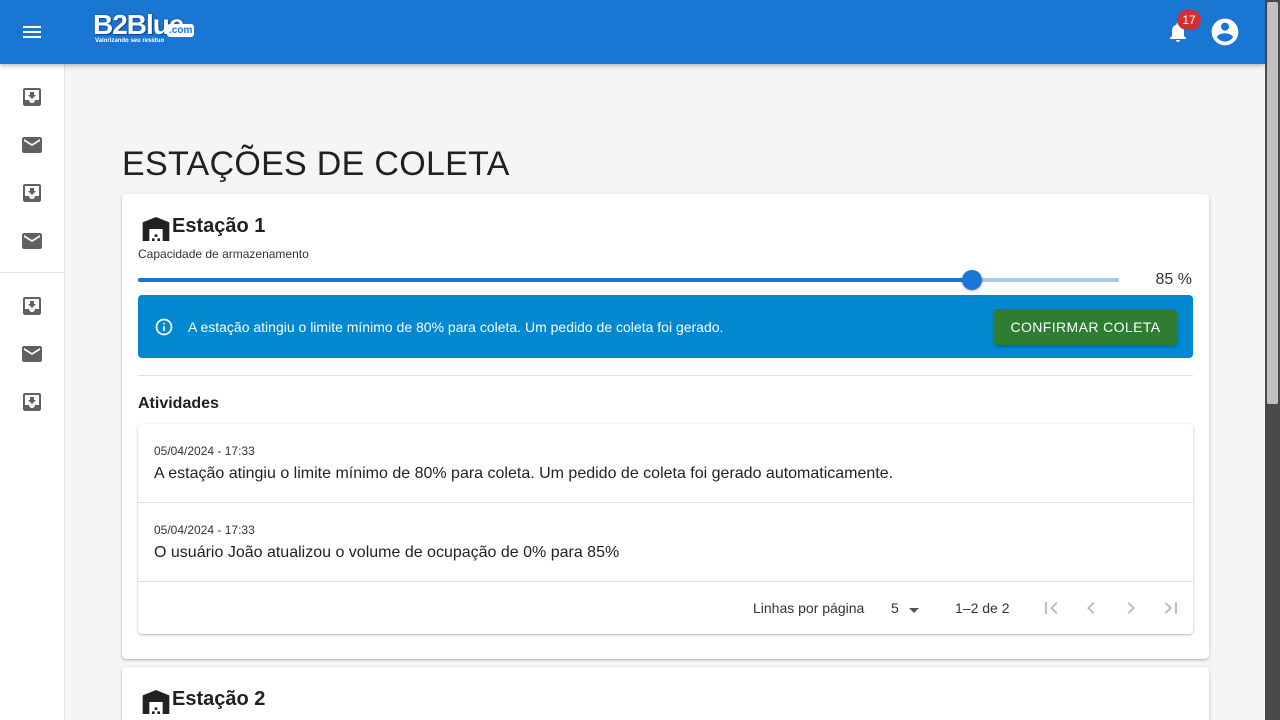 The width and height of the screenshot is (1280, 720). What do you see at coordinates (555, 280) in the screenshot?
I see `slider-track` at bounding box center [555, 280].